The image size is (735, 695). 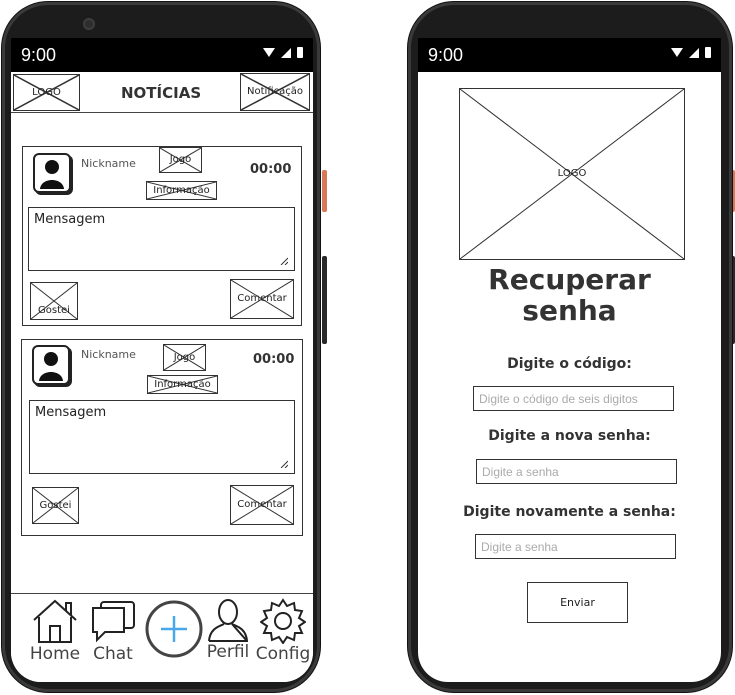 I want to click on nav-chat-label: Chat, so click(x=113, y=654).